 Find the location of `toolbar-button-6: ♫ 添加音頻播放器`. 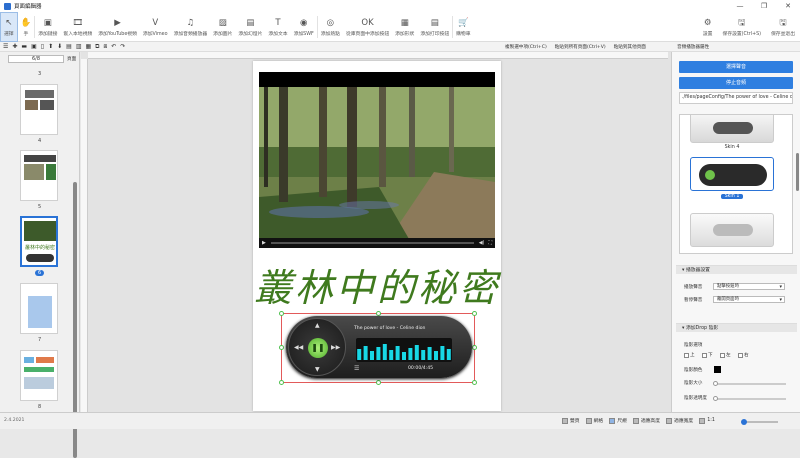

toolbar-button-6: ♫ 添加音頻播放器 is located at coordinates (191, 27).